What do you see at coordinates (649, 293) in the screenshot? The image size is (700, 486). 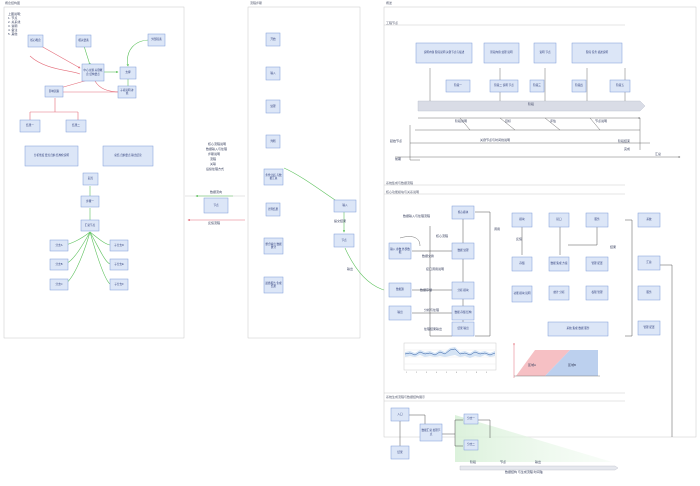 I see `node-label-r3-dup0: 服务` at bounding box center [649, 293].